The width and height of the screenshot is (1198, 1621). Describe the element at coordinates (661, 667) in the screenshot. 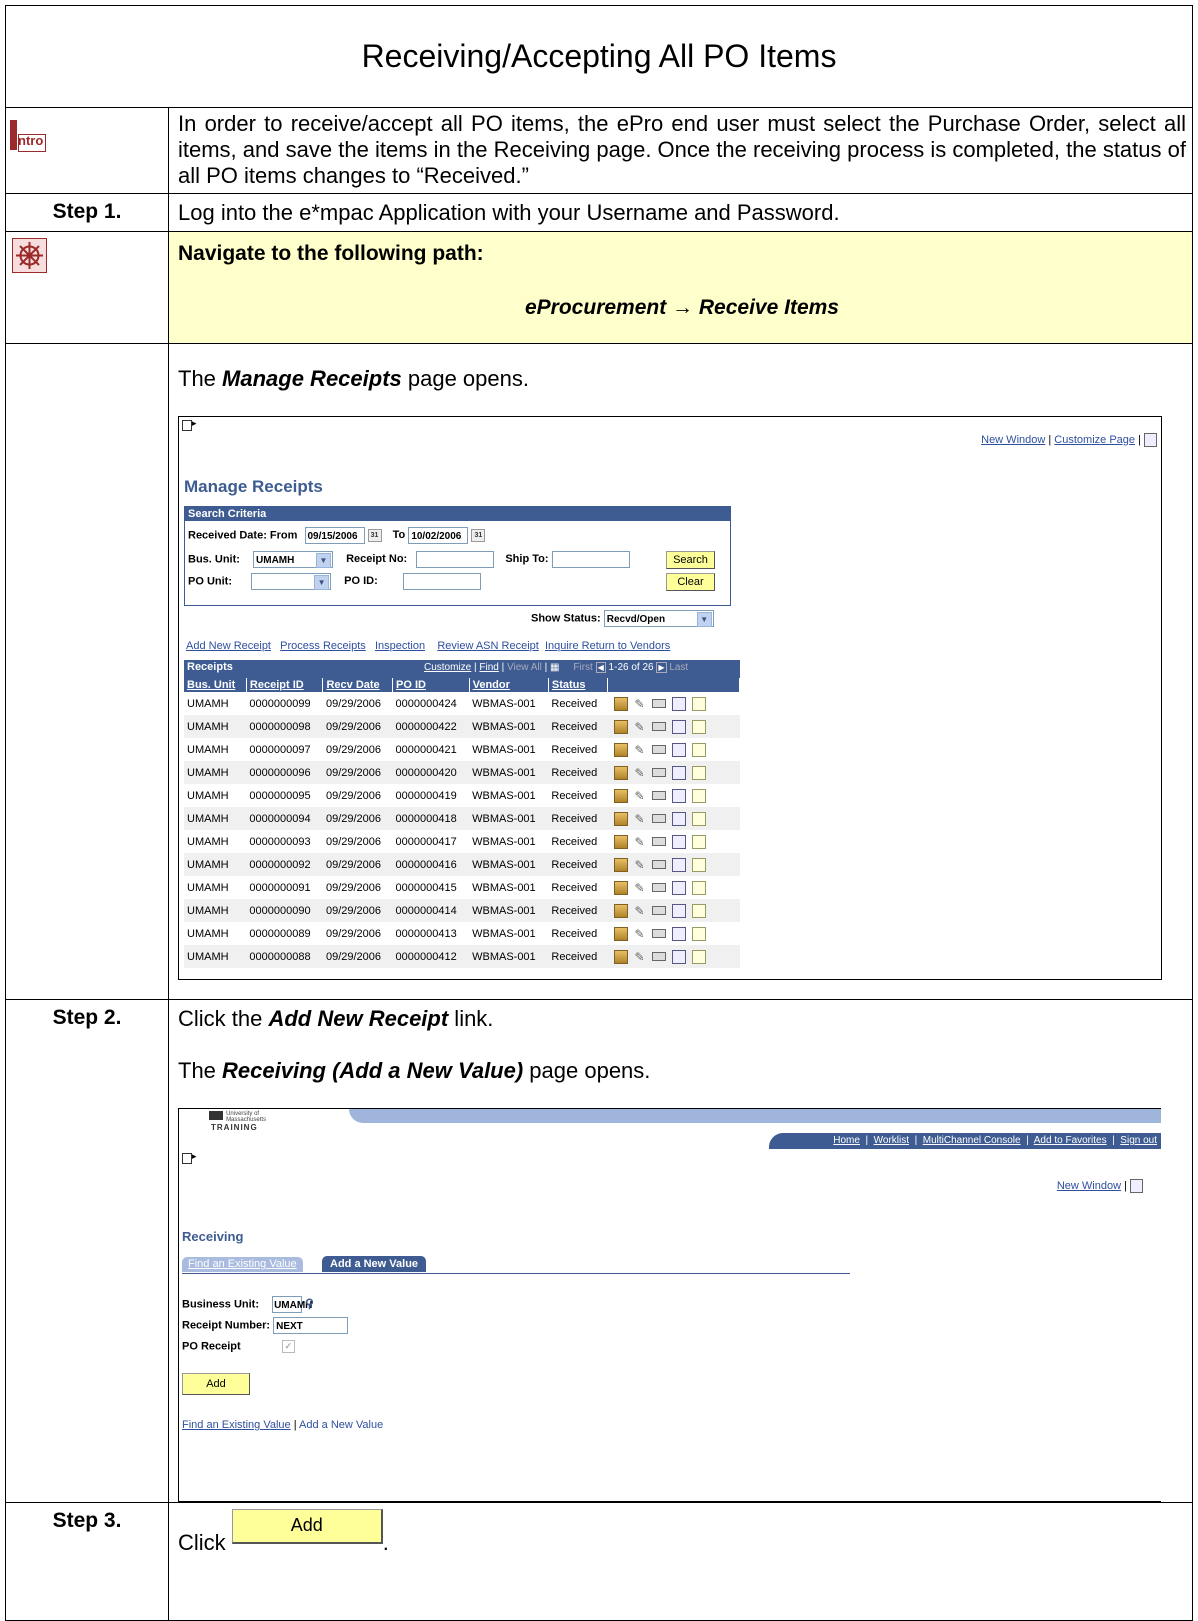

I see `next-arrow-icon: ▶` at that location.